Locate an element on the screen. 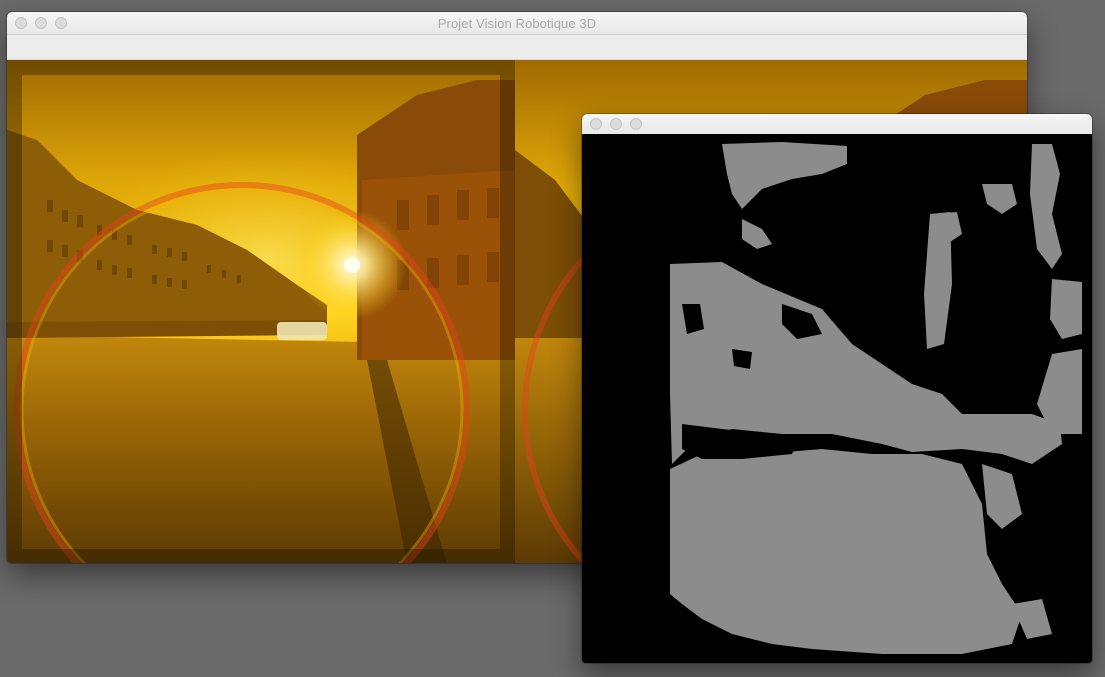 Image resolution: width=1105 pixels, height=677 pixels. zoom-icon is located at coordinates (636, 124).